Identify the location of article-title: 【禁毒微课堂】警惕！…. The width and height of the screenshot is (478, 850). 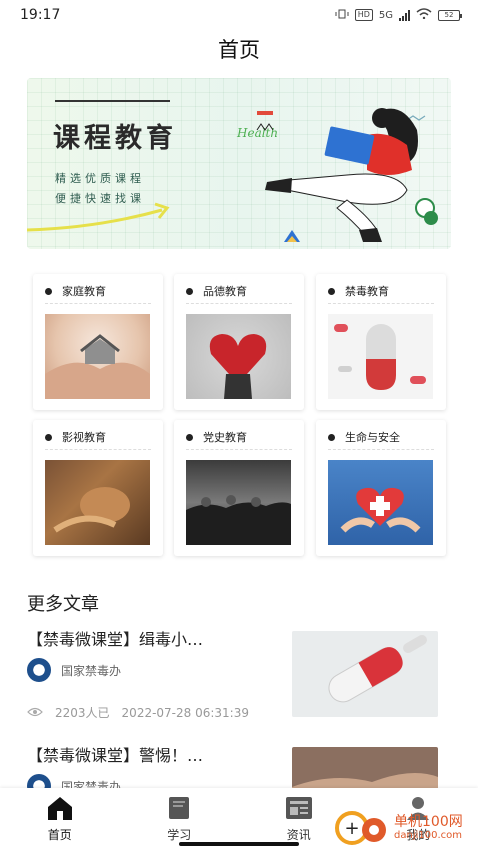
(115, 755).